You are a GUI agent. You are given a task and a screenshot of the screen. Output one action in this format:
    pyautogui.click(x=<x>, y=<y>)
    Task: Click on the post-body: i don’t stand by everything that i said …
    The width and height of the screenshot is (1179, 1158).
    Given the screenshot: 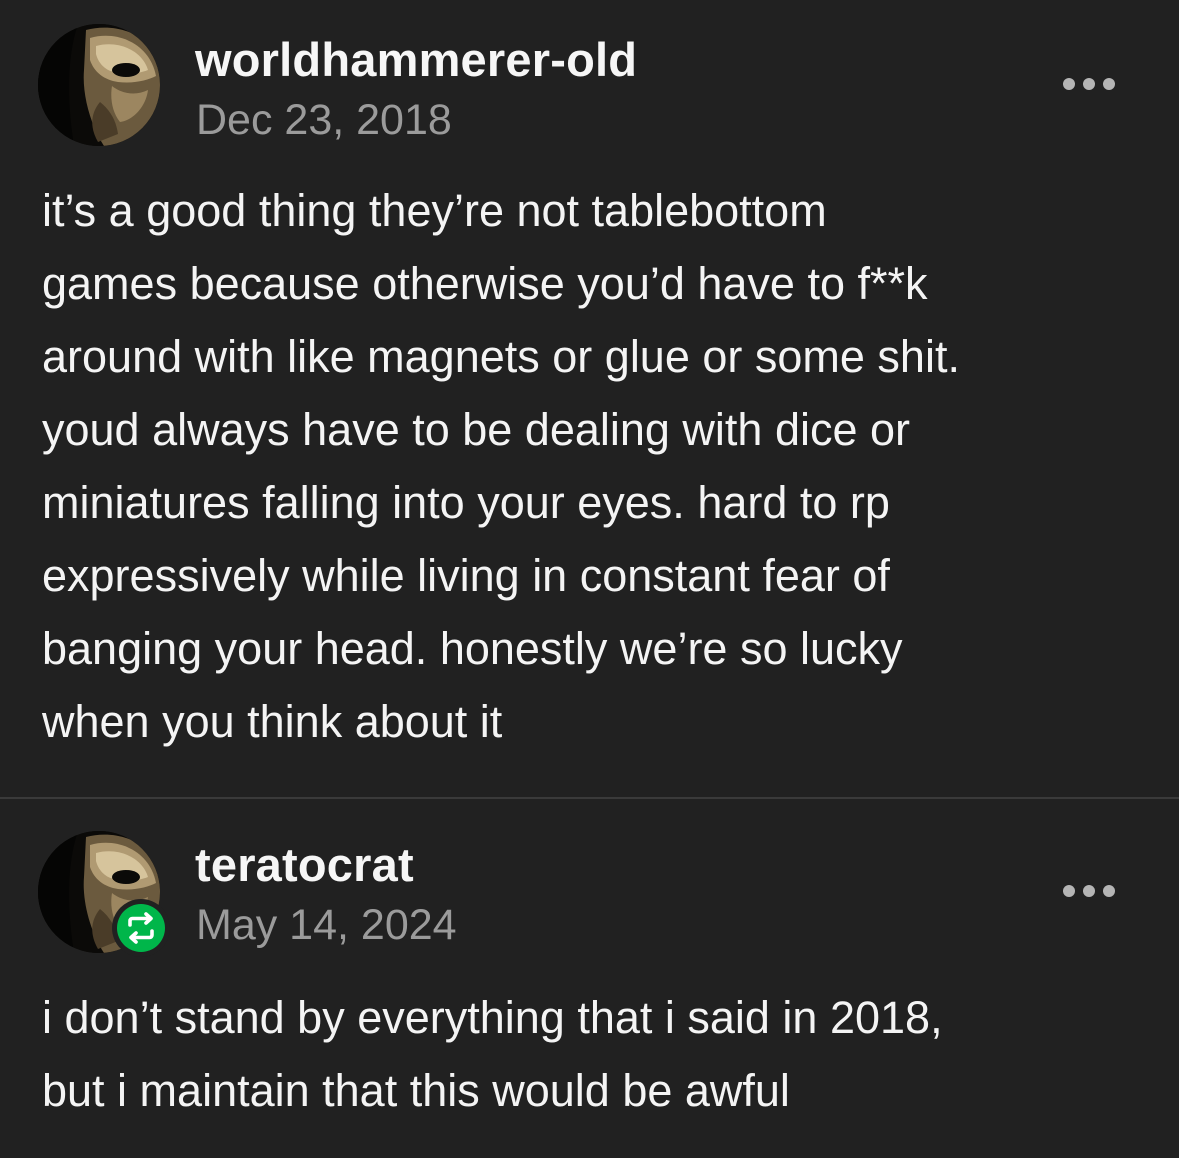 What is the action you would take?
    pyautogui.click(x=492, y=1054)
    